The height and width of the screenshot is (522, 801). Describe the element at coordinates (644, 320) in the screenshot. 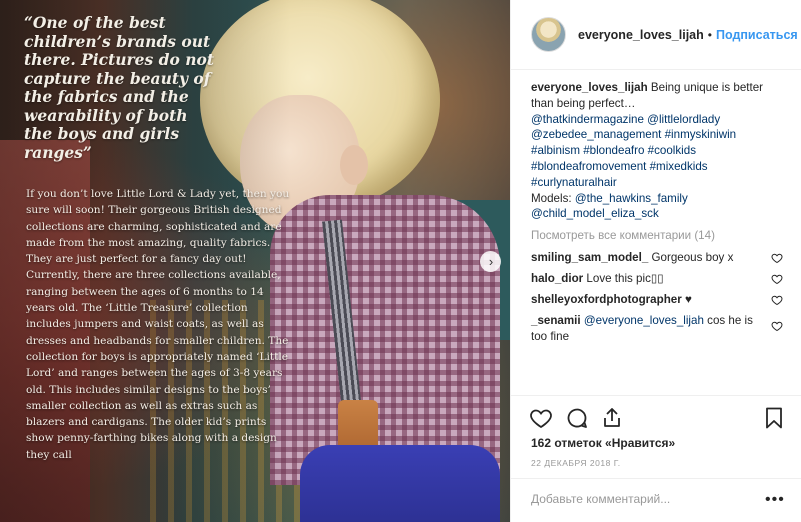

I see `comment-mention: @everyone_loves_lijah` at that location.